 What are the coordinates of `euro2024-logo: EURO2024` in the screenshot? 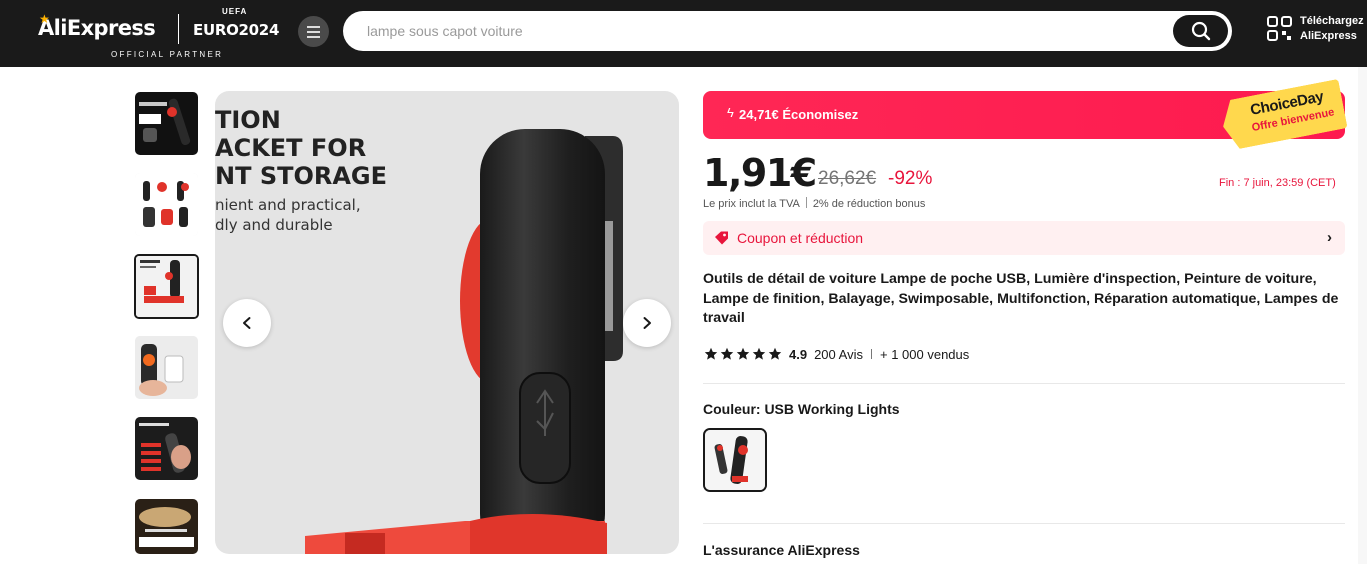 It's located at (236, 30).